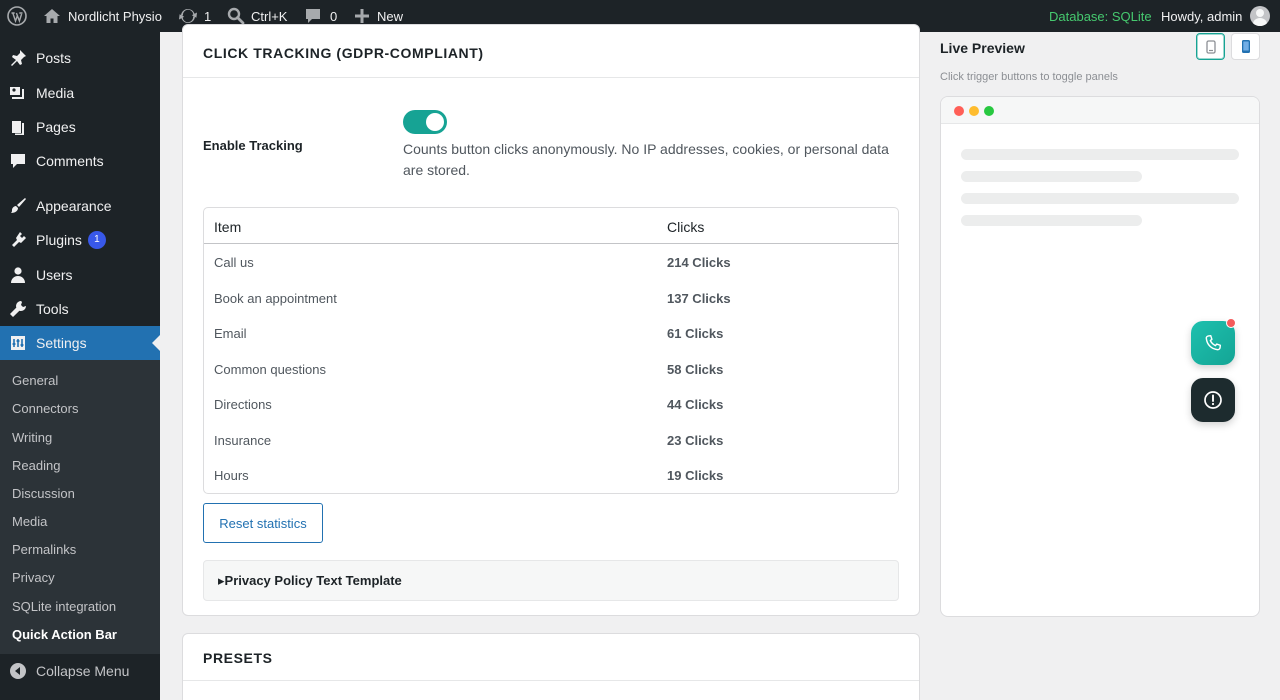 The height and width of the screenshot is (700, 1280). What do you see at coordinates (61, 343) in the screenshot?
I see `sidebar-item-label: Settings` at bounding box center [61, 343].